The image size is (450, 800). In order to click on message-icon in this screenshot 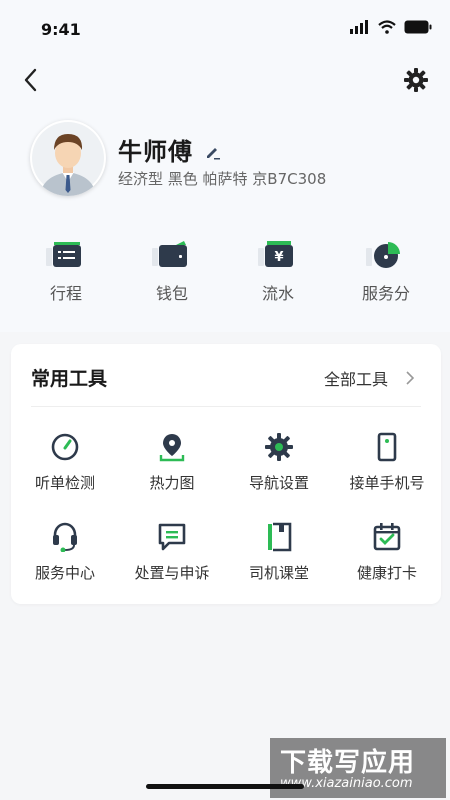, I will do `click(172, 537)`.